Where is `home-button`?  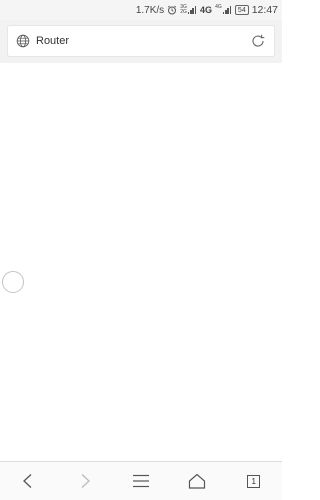 home-button is located at coordinates (197, 481).